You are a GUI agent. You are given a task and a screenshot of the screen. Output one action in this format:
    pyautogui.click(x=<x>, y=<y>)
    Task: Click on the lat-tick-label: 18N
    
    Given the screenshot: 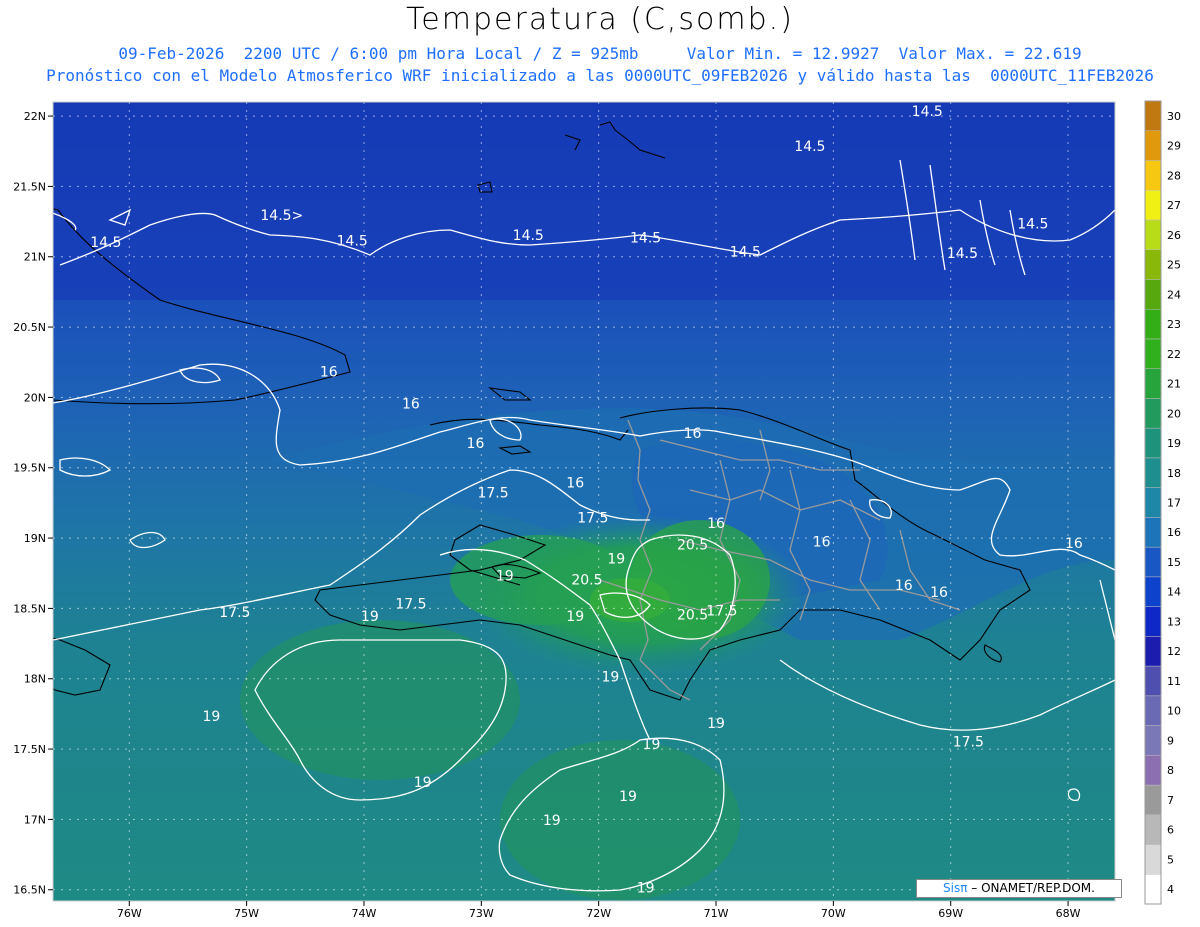 What is the action you would take?
    pyautogui.click(x=35, y=679)
    